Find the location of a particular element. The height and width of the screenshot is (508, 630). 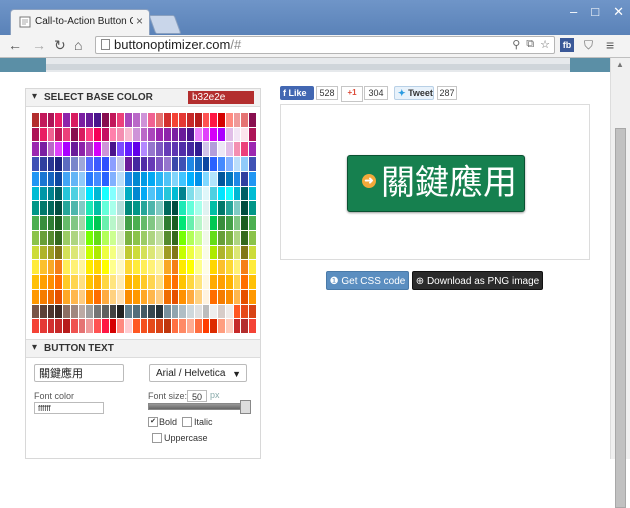

uppercase-checkbox is located at coordinates (157, 438).